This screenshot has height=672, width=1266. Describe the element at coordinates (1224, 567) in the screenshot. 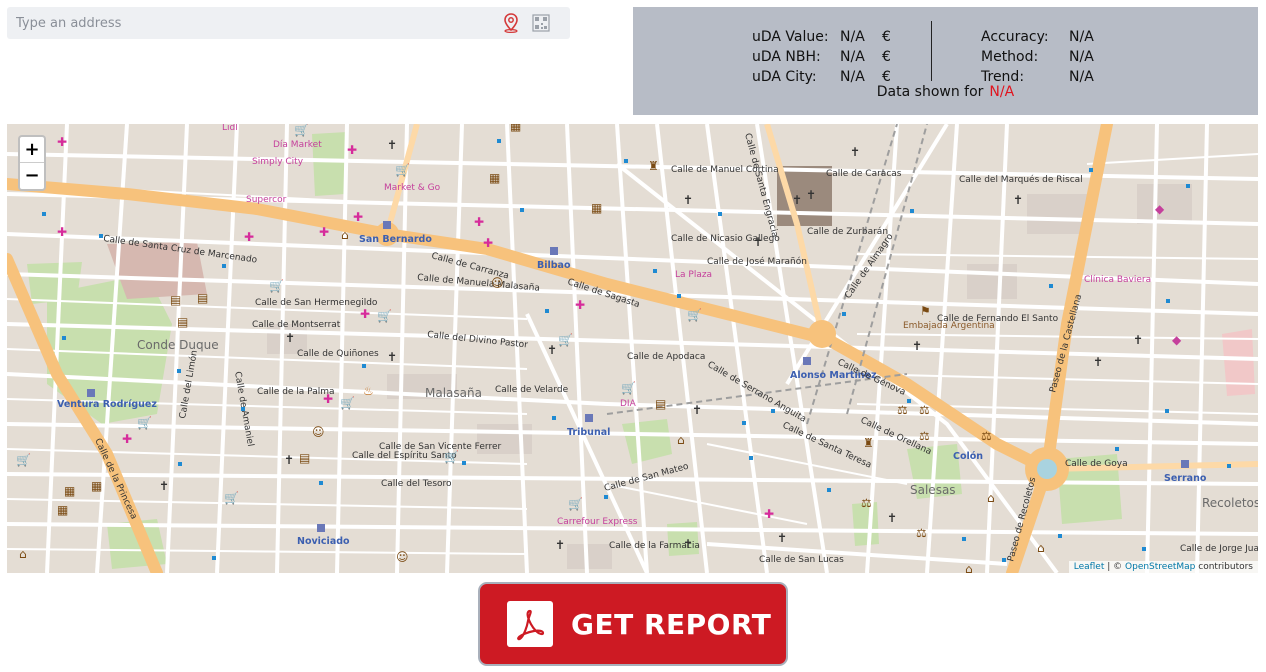

I see `attribution-tail: contributors` at that location.